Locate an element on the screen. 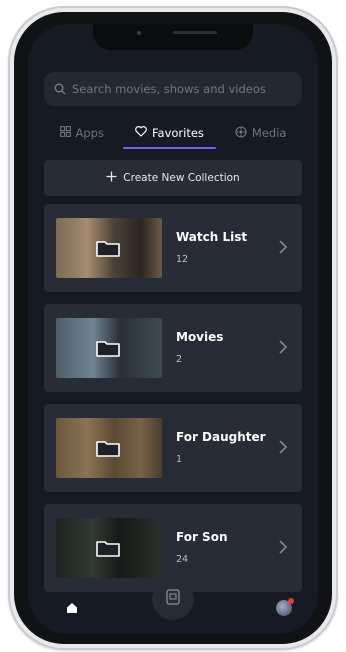 The width and height of the screenshot is (346, 652). grid-icon is located at coordinates (65, 133).